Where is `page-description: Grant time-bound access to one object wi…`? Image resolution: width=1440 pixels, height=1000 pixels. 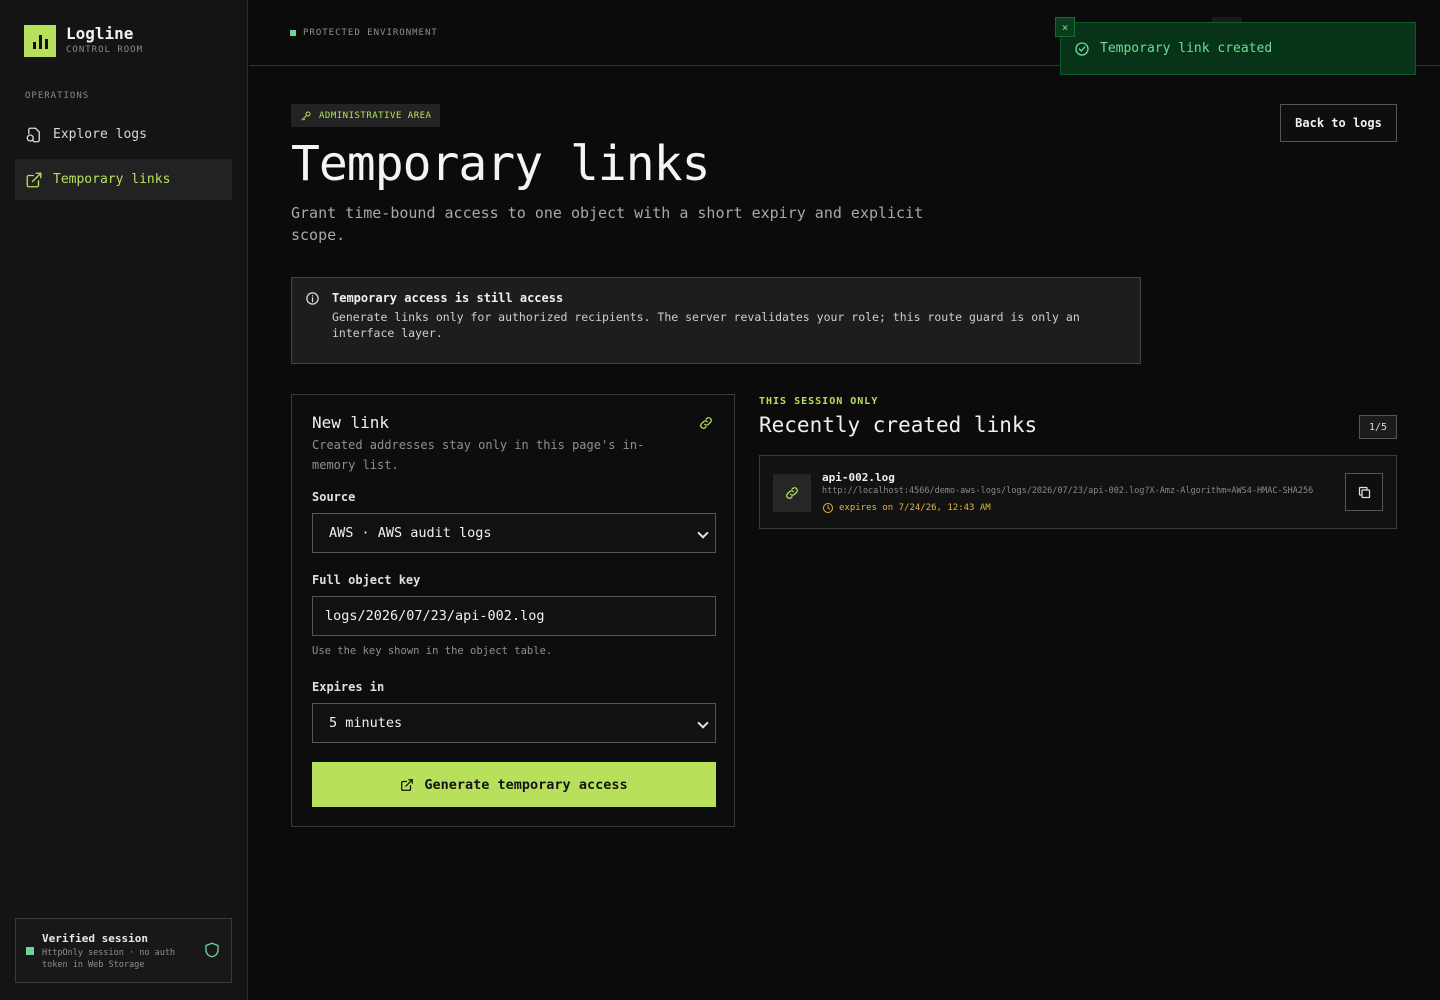 page-description: Grant time-bound access to one object wi… is located at coordinates (607, 224).